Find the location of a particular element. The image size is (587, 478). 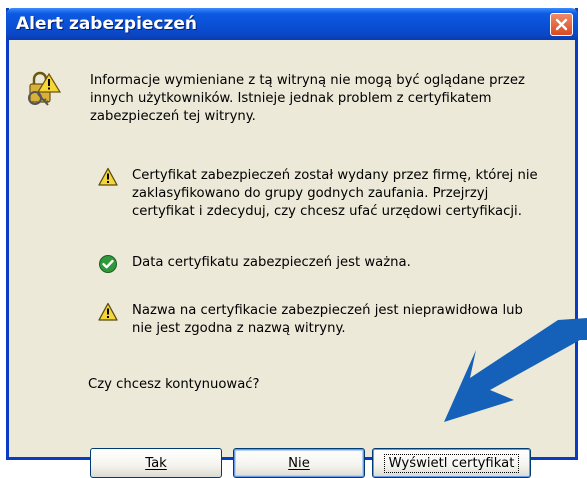

window-title: Alert zabezpieczeń is located at coordinates (107, 24).